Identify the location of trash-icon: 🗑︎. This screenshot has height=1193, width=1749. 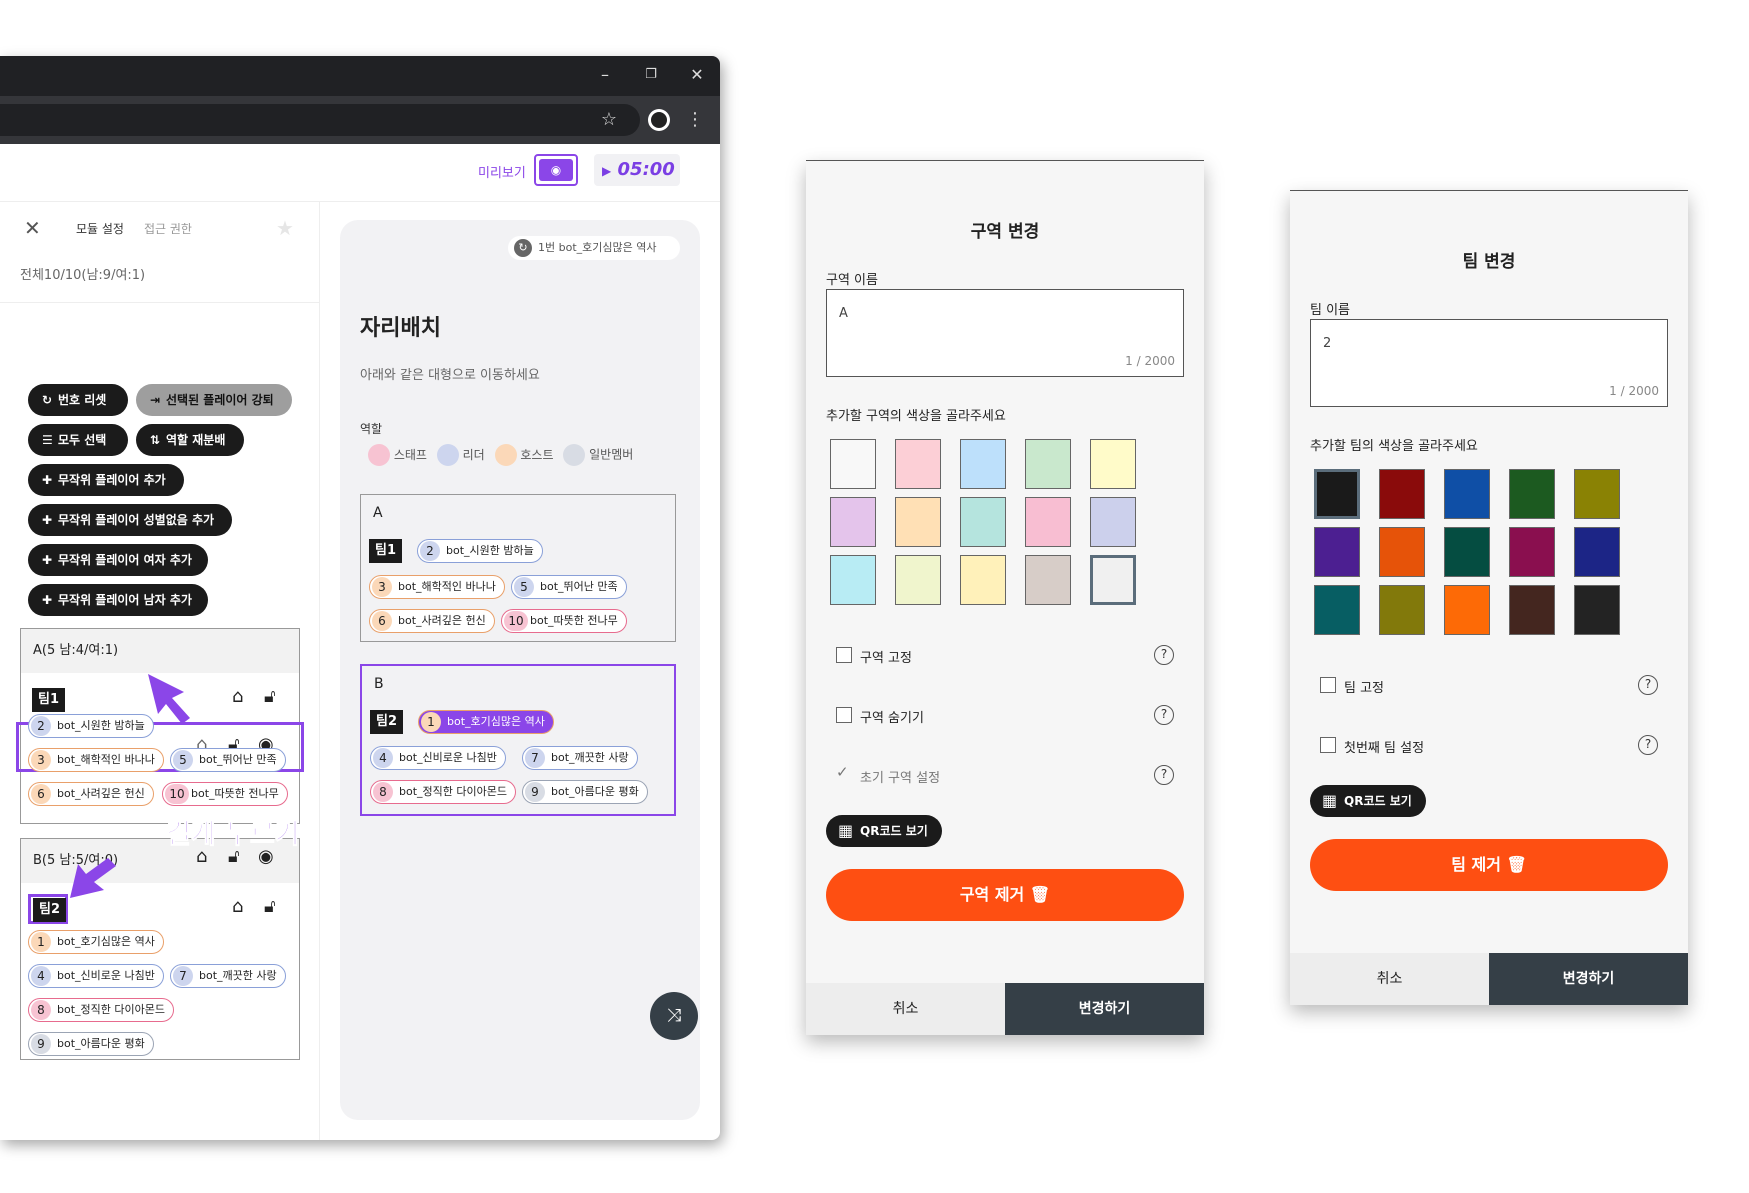
(1516, 864).